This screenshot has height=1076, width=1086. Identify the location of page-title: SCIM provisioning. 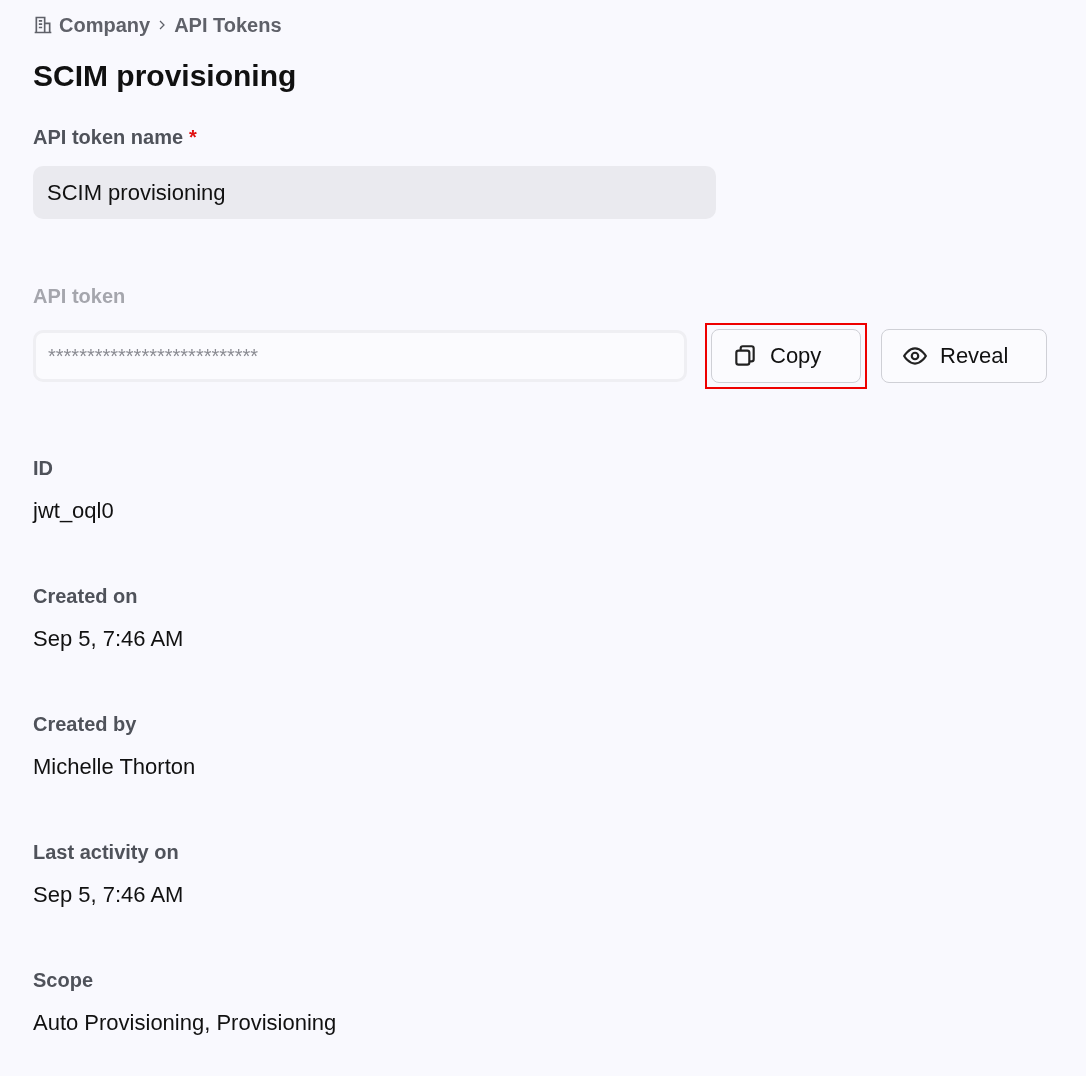
(165, 76).